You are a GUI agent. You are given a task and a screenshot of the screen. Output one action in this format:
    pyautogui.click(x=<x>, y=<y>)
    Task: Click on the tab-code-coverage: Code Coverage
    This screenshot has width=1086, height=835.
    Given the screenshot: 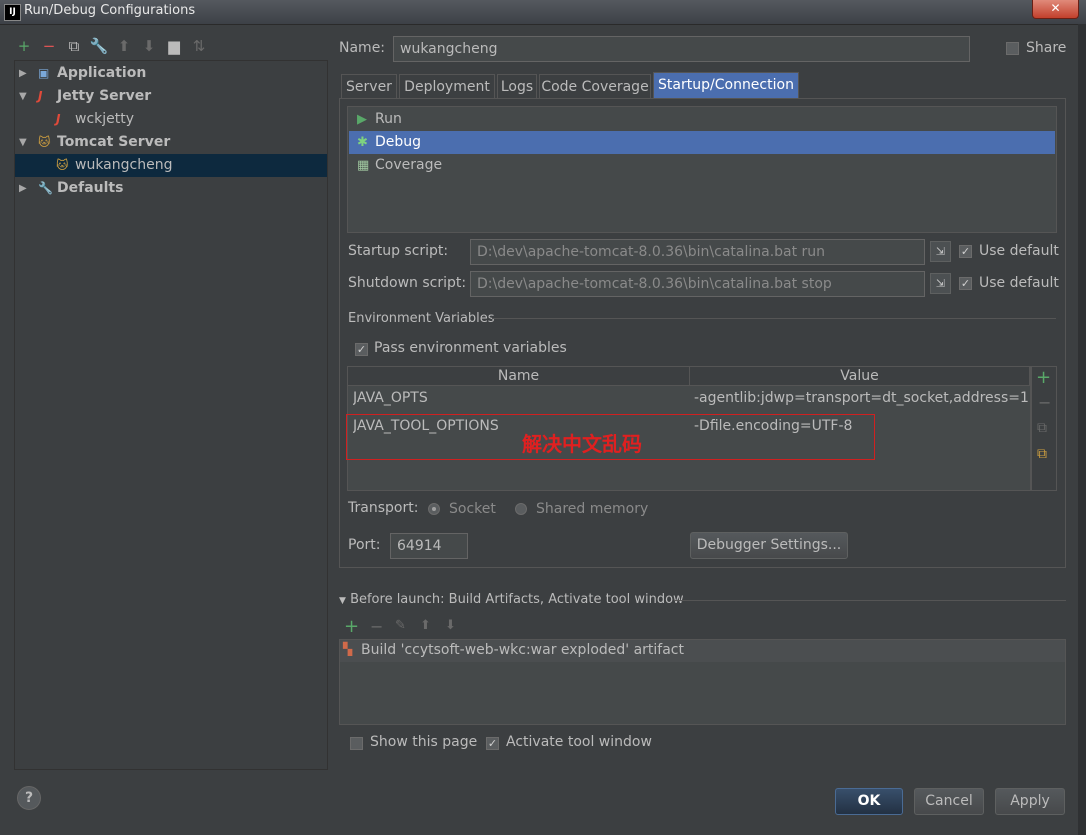 What is the action you would take?
    pyautogui.click(x=595, y=86)
    